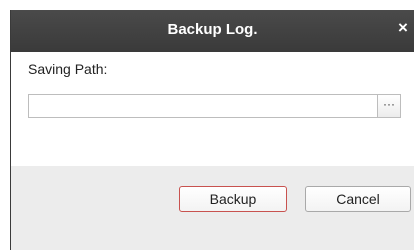 Image resolution: width=414 pixels, height=250 pixels. I want to click on saving-path-label: Saving Path:, so click(68, 69).